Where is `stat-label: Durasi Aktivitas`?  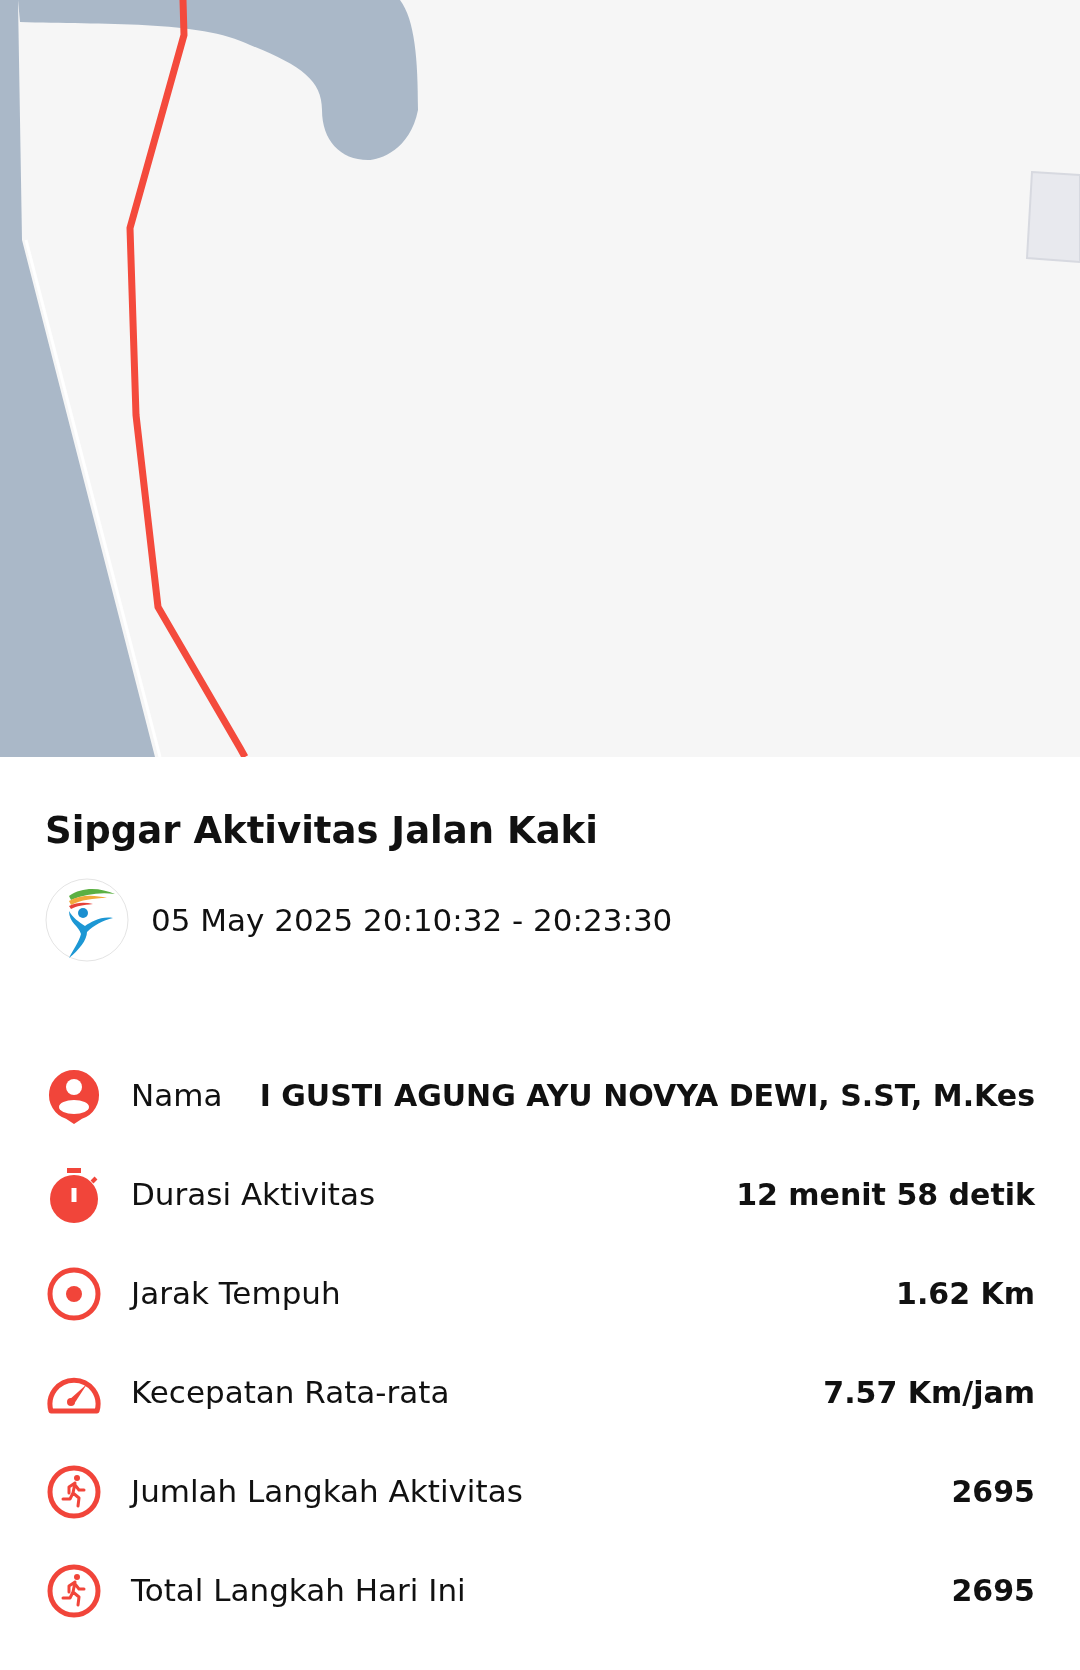
stat-label: Durasi Aktivitas is located at coordinates (254, 1195).